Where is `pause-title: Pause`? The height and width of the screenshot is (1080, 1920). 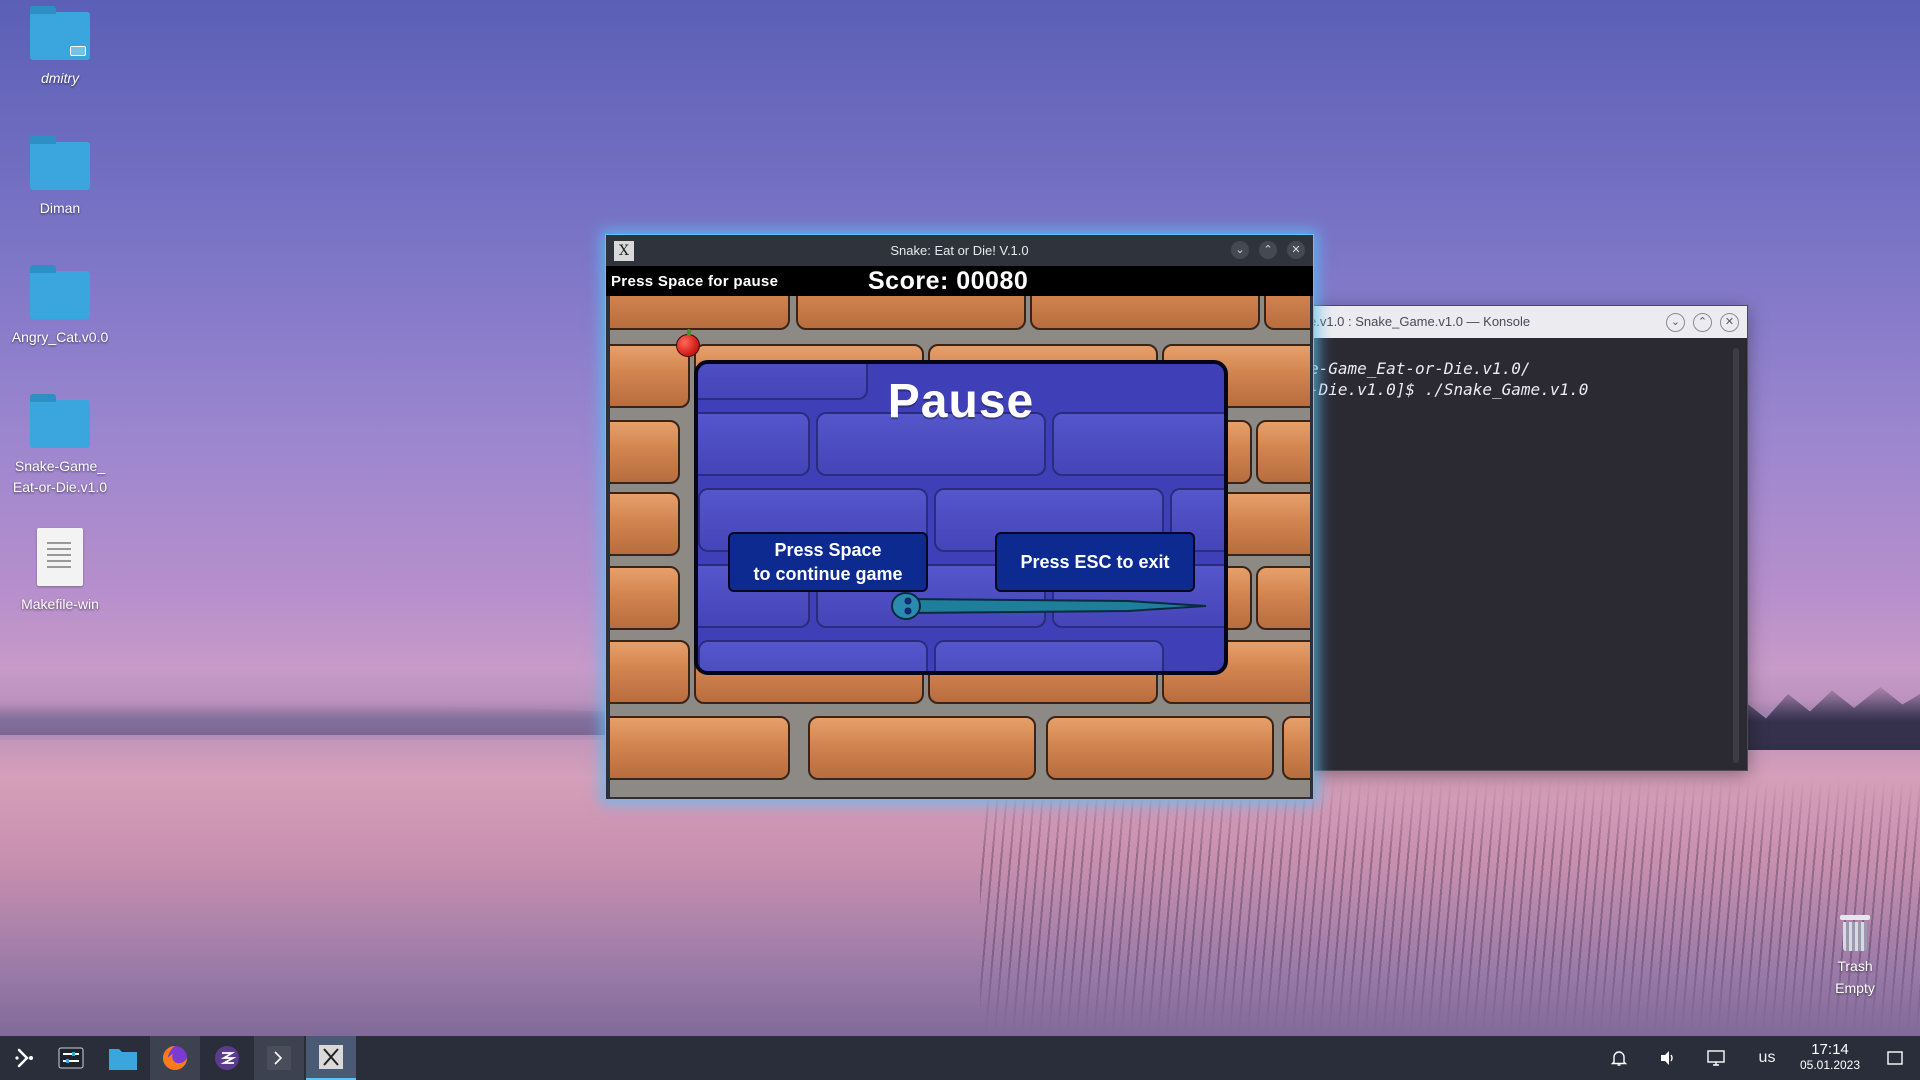 pause-title: Pause is located at coordinates (961, 401).